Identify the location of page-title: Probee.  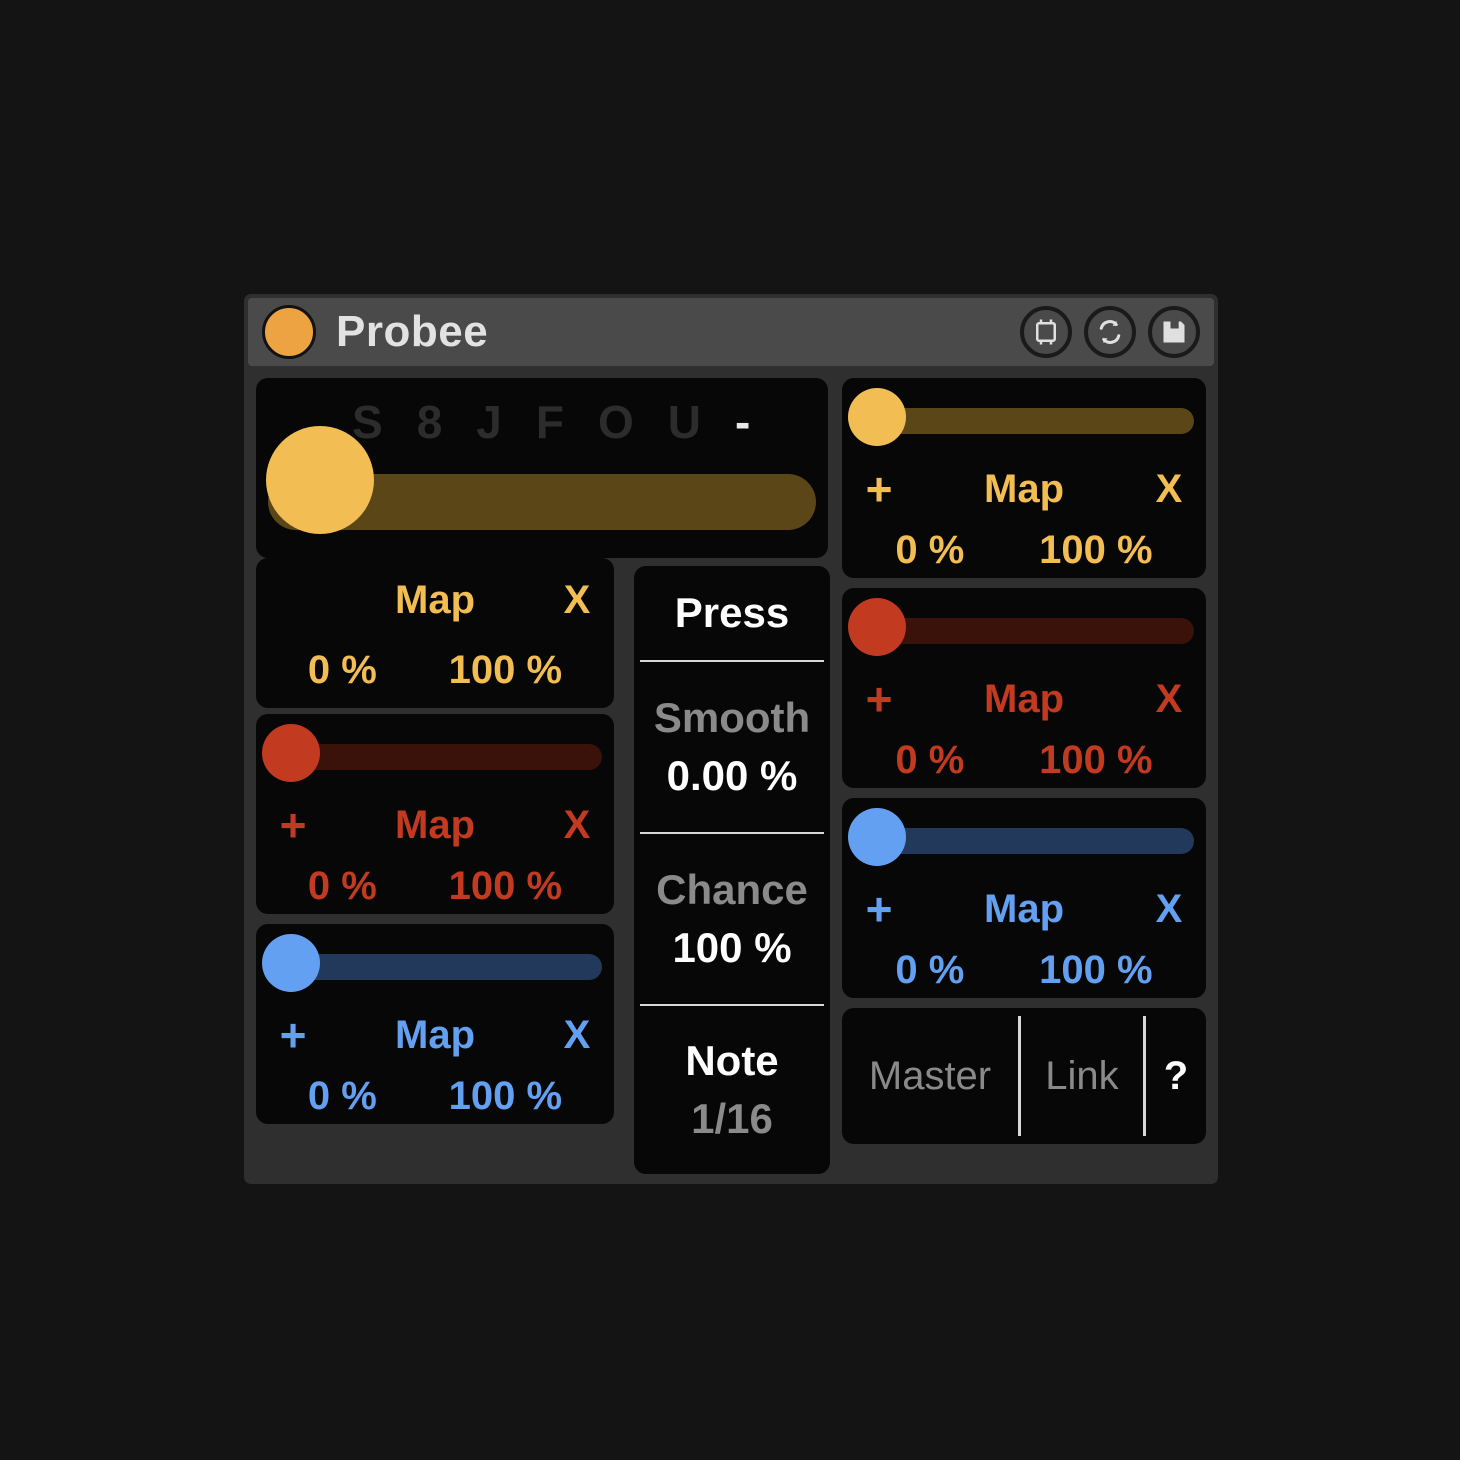
(412, 331).